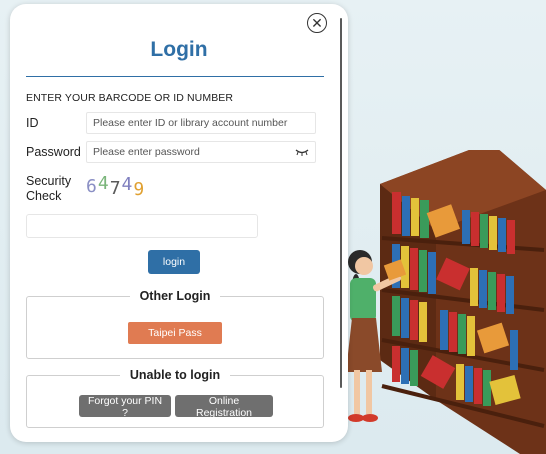 The width and height of the screenshot is (546, 454). What do you see at coordinates (302, 152) in the screenshot?
I see `eye-closed-icon` at bounding box center [302, 152].